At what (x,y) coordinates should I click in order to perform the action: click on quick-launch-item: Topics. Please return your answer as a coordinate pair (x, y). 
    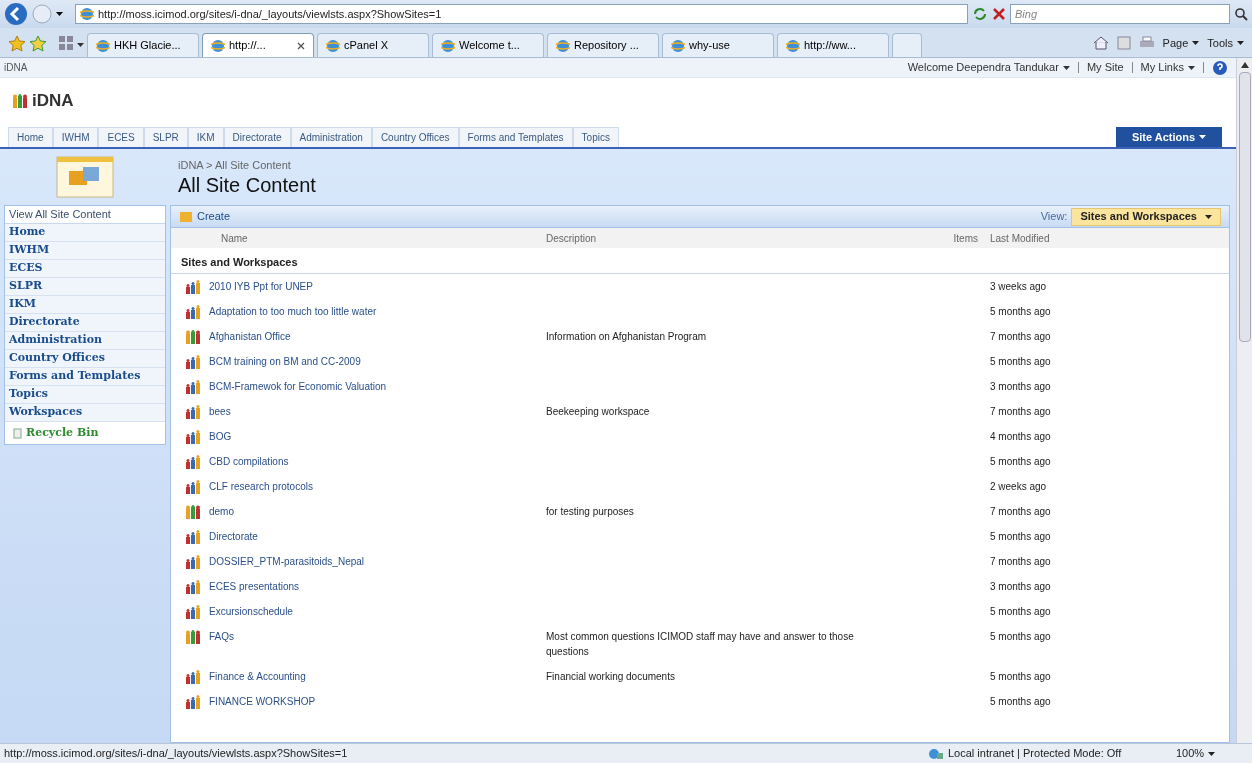
    Looking at the image, I should click on (85, 395).